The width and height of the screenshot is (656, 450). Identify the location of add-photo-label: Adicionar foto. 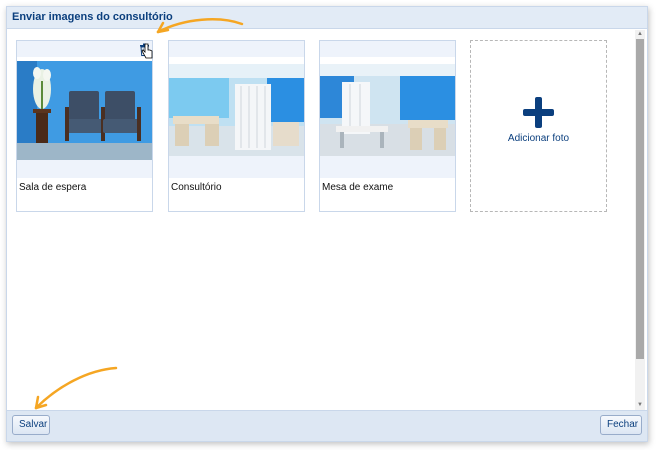
(538, 138).